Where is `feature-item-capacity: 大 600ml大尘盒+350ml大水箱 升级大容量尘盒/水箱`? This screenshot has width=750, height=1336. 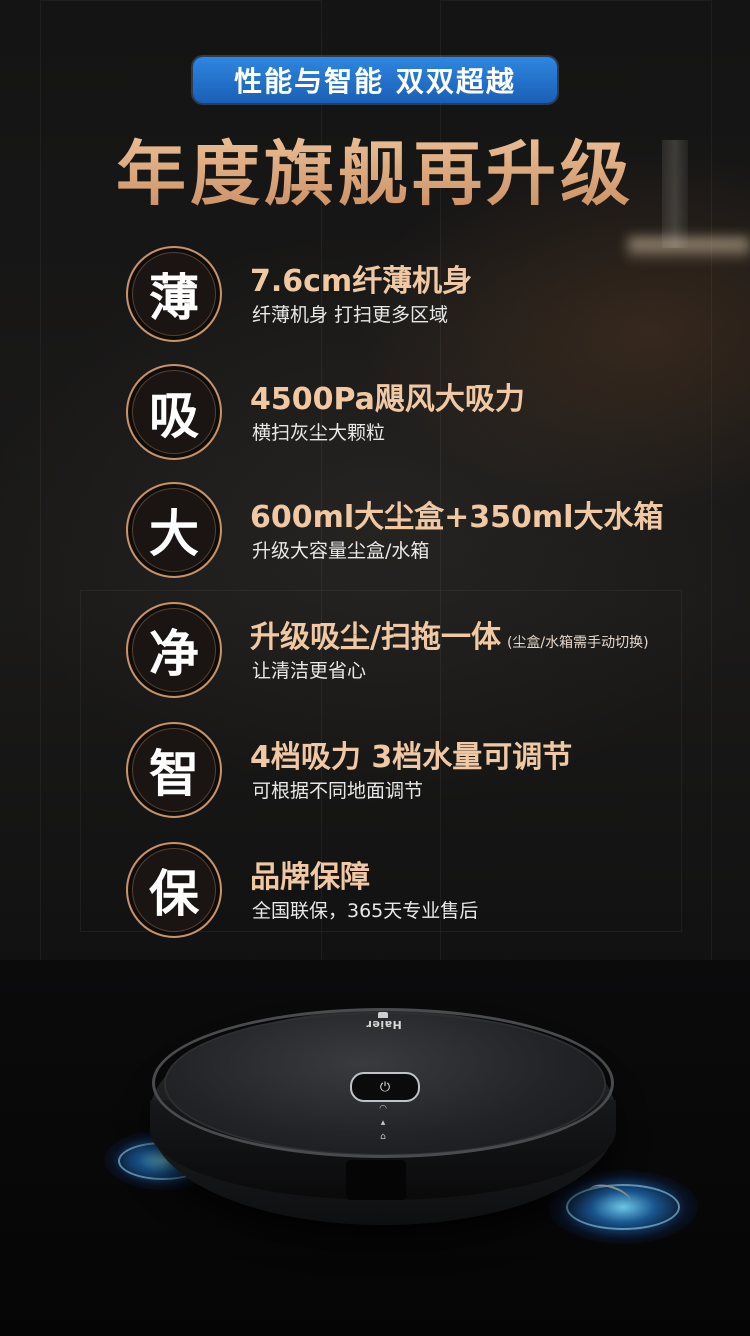
feature-item-capacity: 大 600ml大尘盒+350ml大水箱 升级大容量尘盒/水箱 is located at coordinates (426, 530).